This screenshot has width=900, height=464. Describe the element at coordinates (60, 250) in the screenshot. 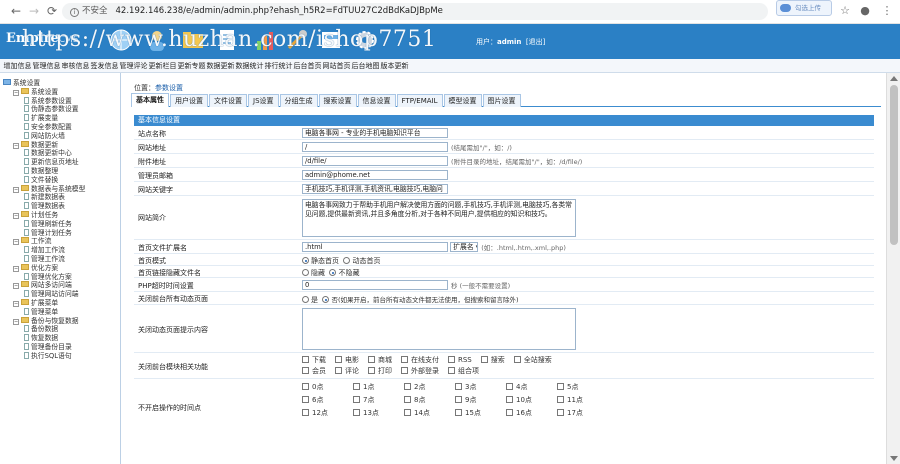

I see `sidebar-item: 增加工作流` at that location.